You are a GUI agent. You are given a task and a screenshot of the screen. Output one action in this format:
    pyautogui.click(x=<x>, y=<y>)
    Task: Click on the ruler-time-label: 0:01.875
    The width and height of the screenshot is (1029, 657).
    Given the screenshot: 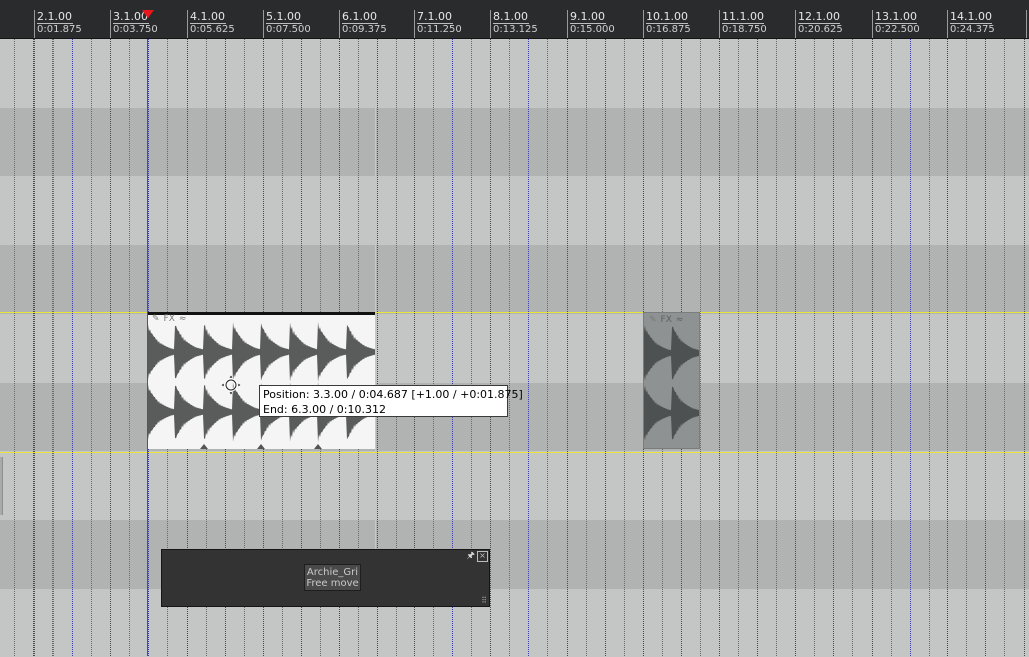 What is the action you would take?
    pyautogui.click(x=59, y=29)
    